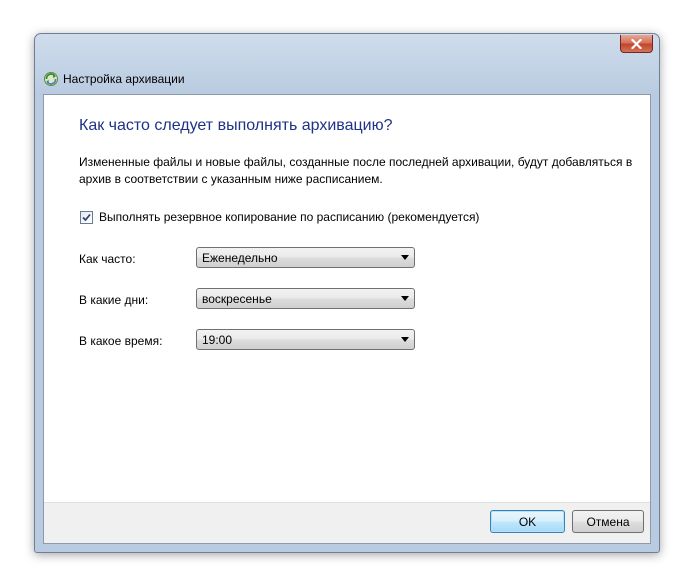  I want to click on schedule-checkbox, so click(86, 217).